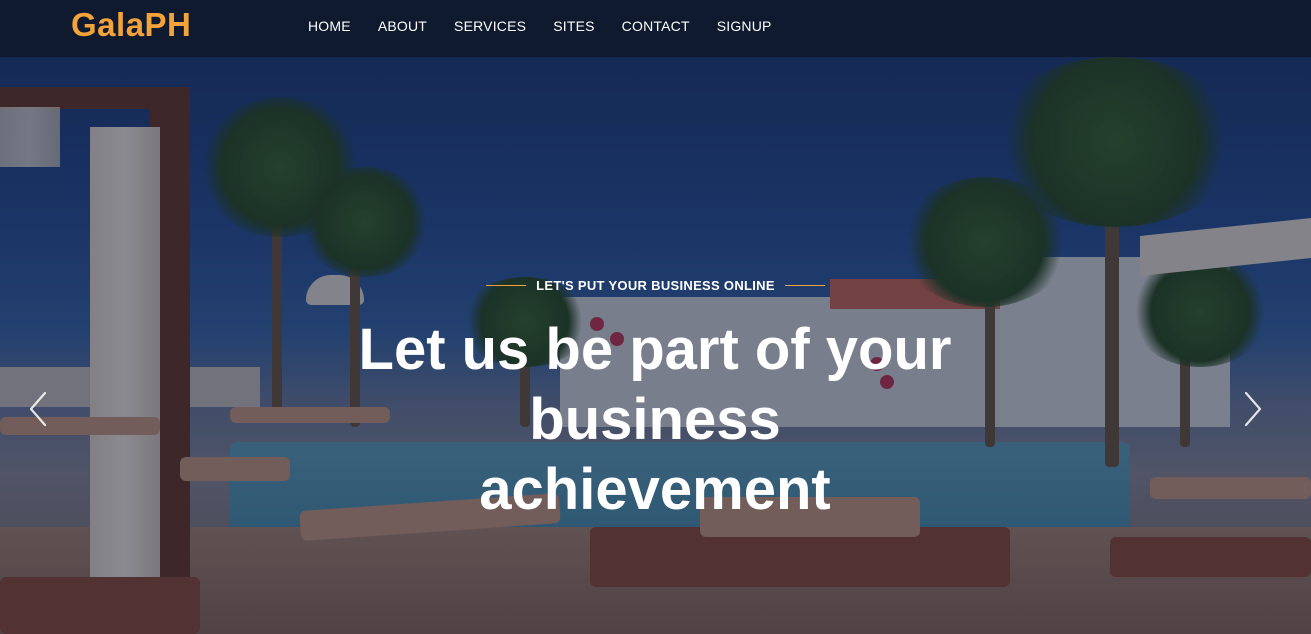 The image size is (1311, 634). I want to click on nav-item-services: SERVICES, so click(490, 27).